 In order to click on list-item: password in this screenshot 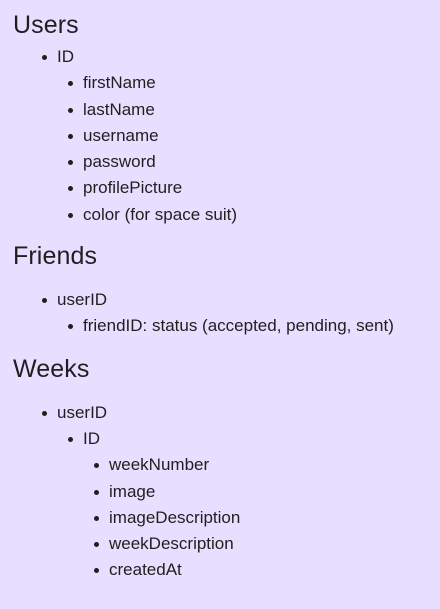, I will do `click(254, 162)`.